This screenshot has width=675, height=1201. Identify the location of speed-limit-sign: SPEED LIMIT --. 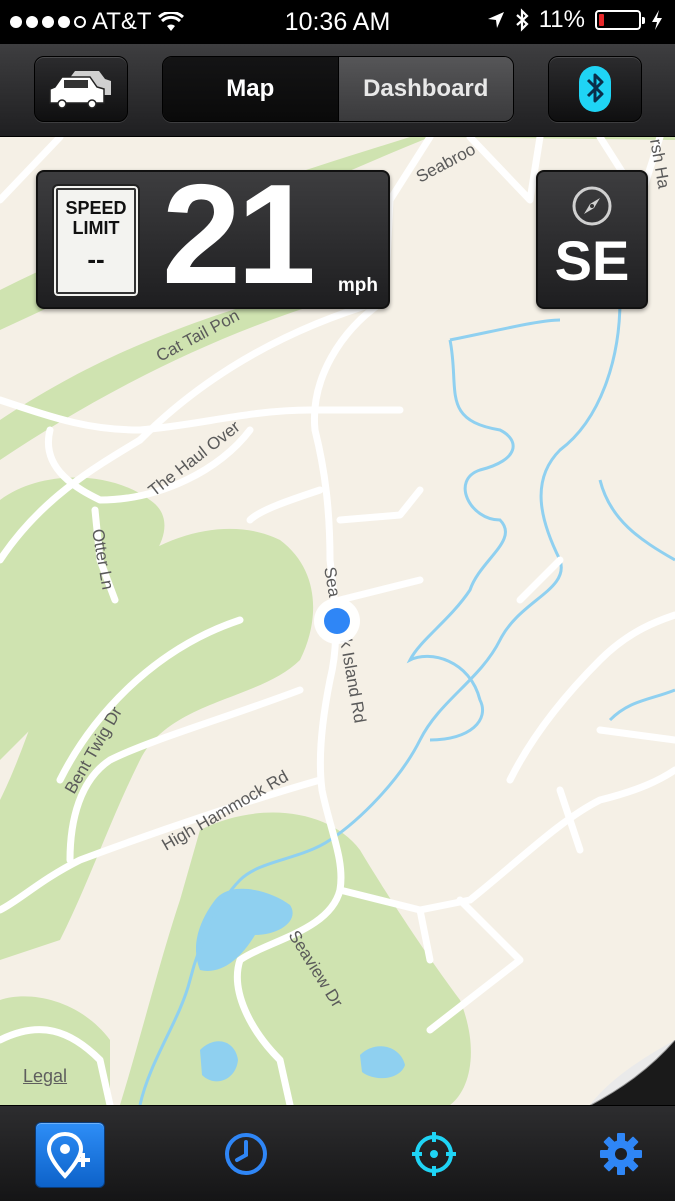
(96, 241).